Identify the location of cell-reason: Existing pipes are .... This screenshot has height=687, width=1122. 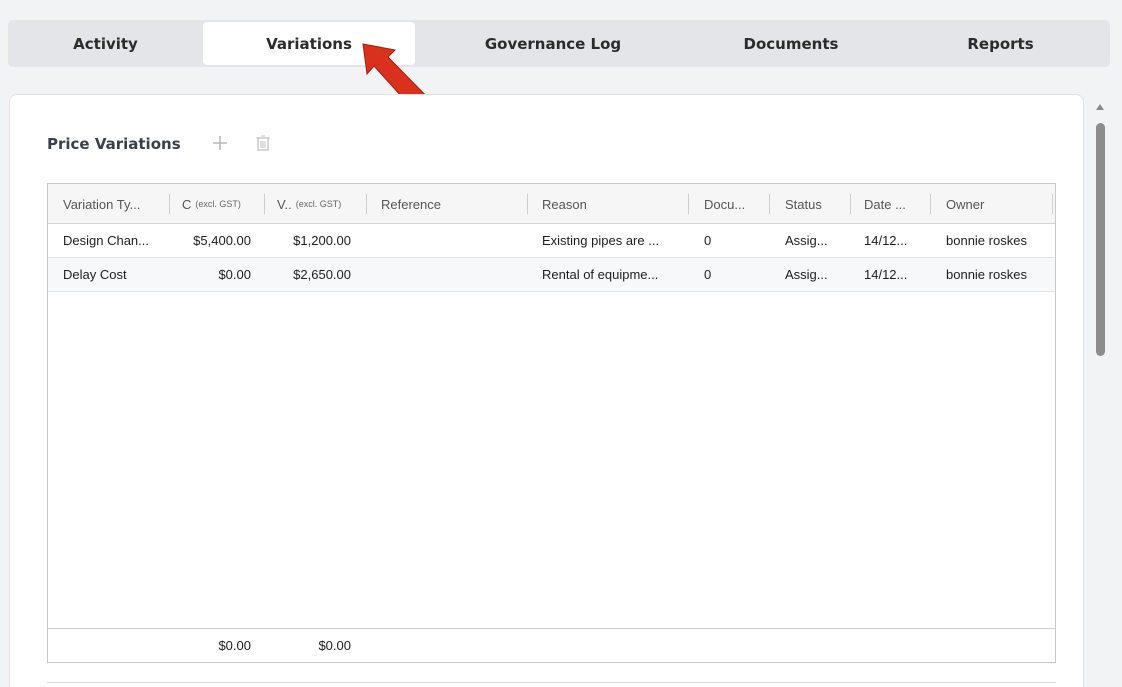
(601, 240).